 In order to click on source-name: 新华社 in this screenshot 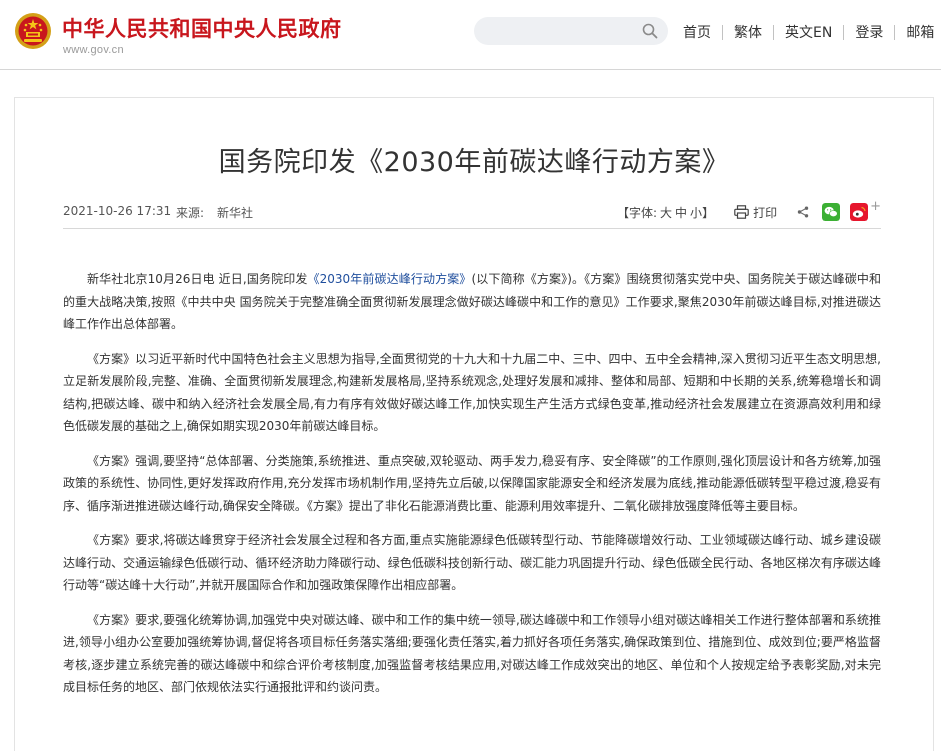, I will do `click(235, 213)`.